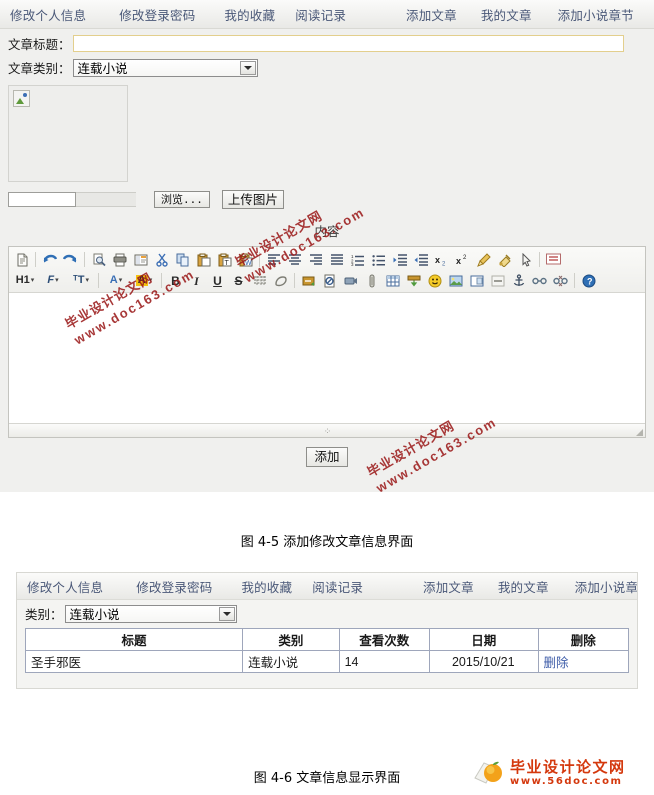 The height and width of the screenshot is (795, 654). What do you see at coordinates (294, 259) in the screenshot?
I see `align-center-icon` at bounding box center [294, 259].